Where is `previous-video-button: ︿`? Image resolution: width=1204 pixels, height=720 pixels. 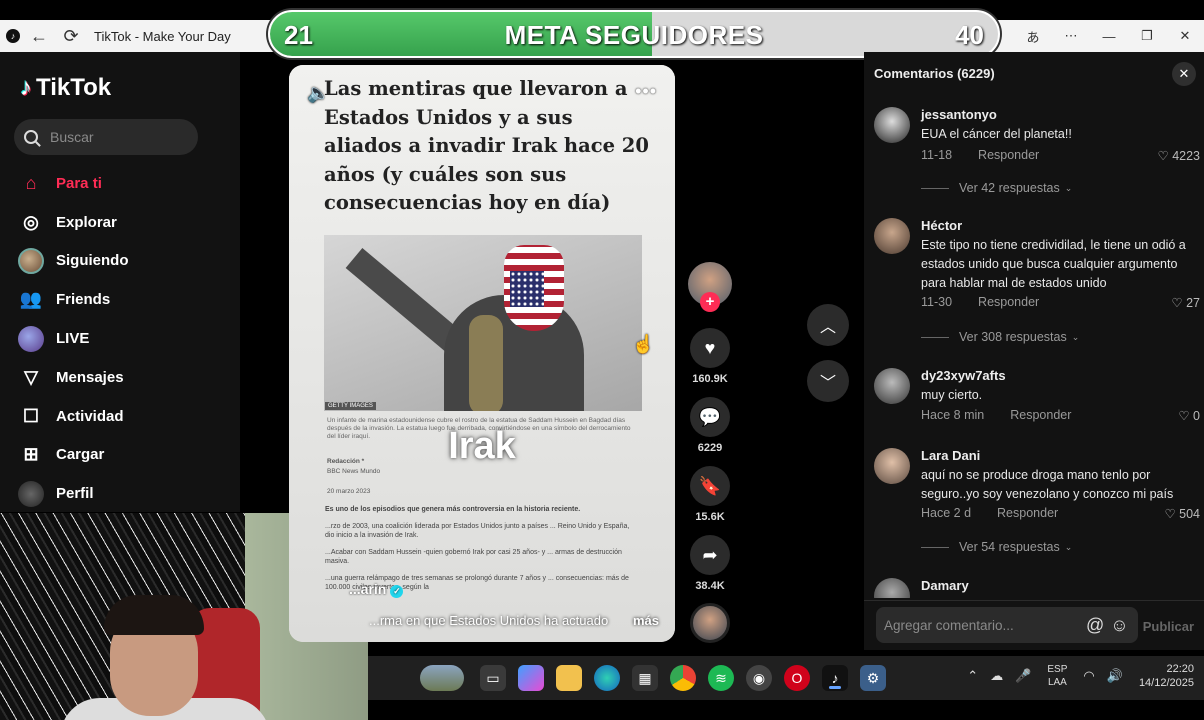 previous-video-button: ︿ is located at coordinates (828, 325).